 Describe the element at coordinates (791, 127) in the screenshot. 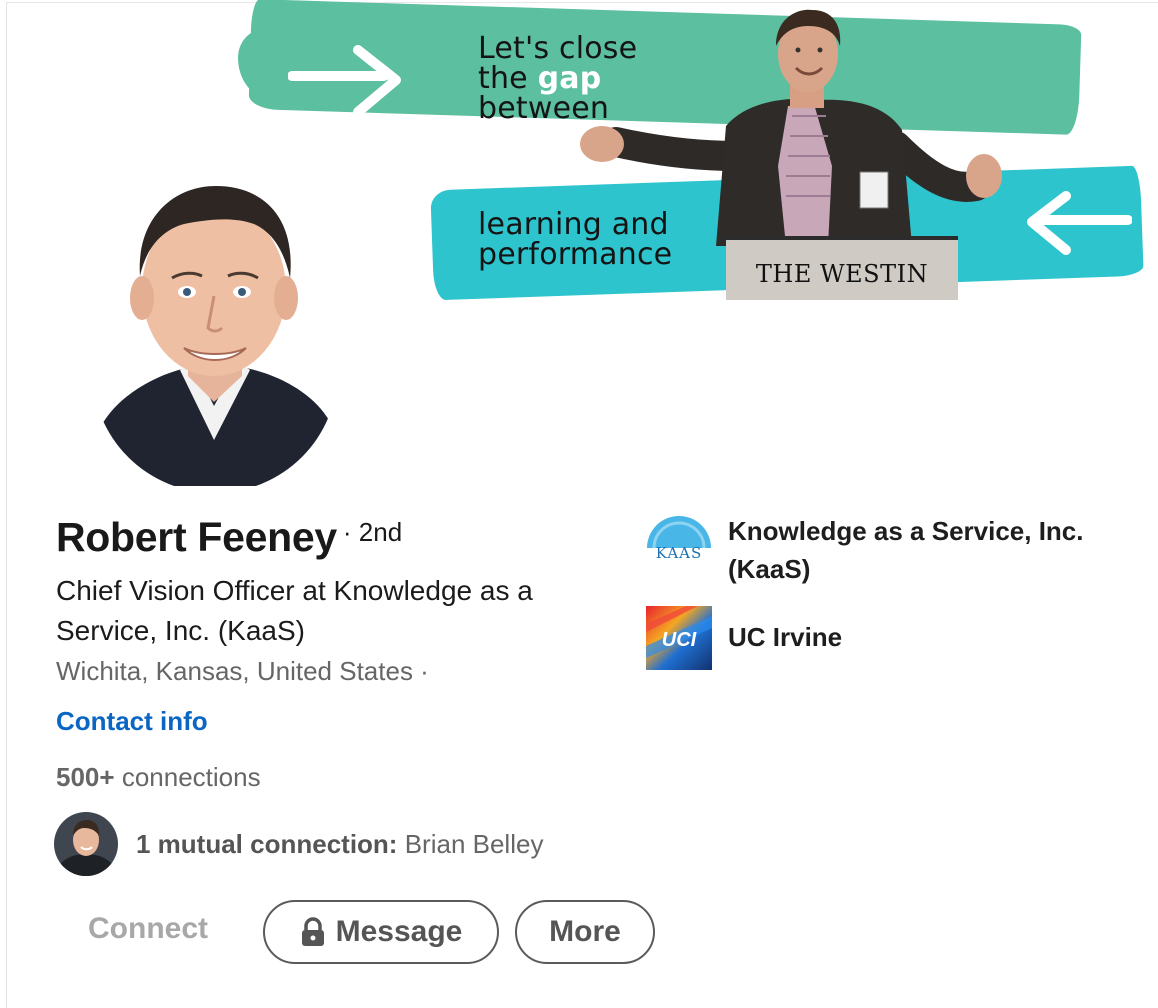

I see `speaker-photo` at that location.